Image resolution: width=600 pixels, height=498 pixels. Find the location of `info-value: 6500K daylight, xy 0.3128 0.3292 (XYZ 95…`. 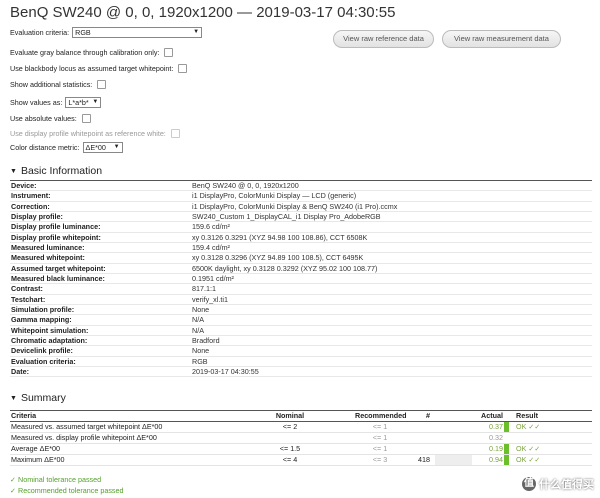

info-value: 6500K daylight, xy 0.3128 0.3292 (XYZ 95… is located at coordinates (285, 268).